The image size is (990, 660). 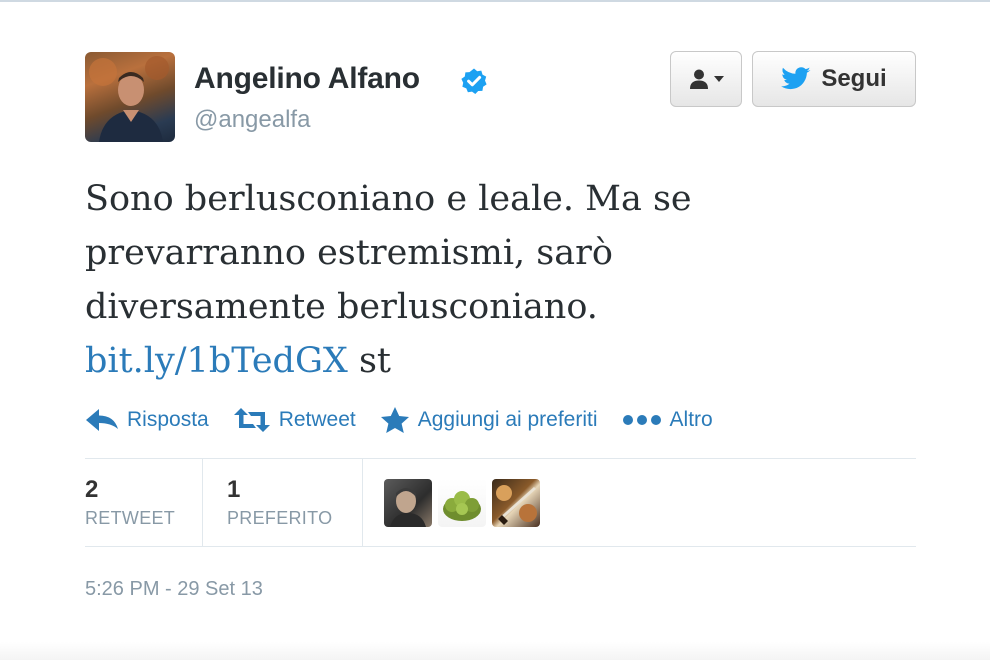 What do you see at coordinates (251, 420) in the screenshot?
I see `retweet-icon` at bounding box center [251, 420].